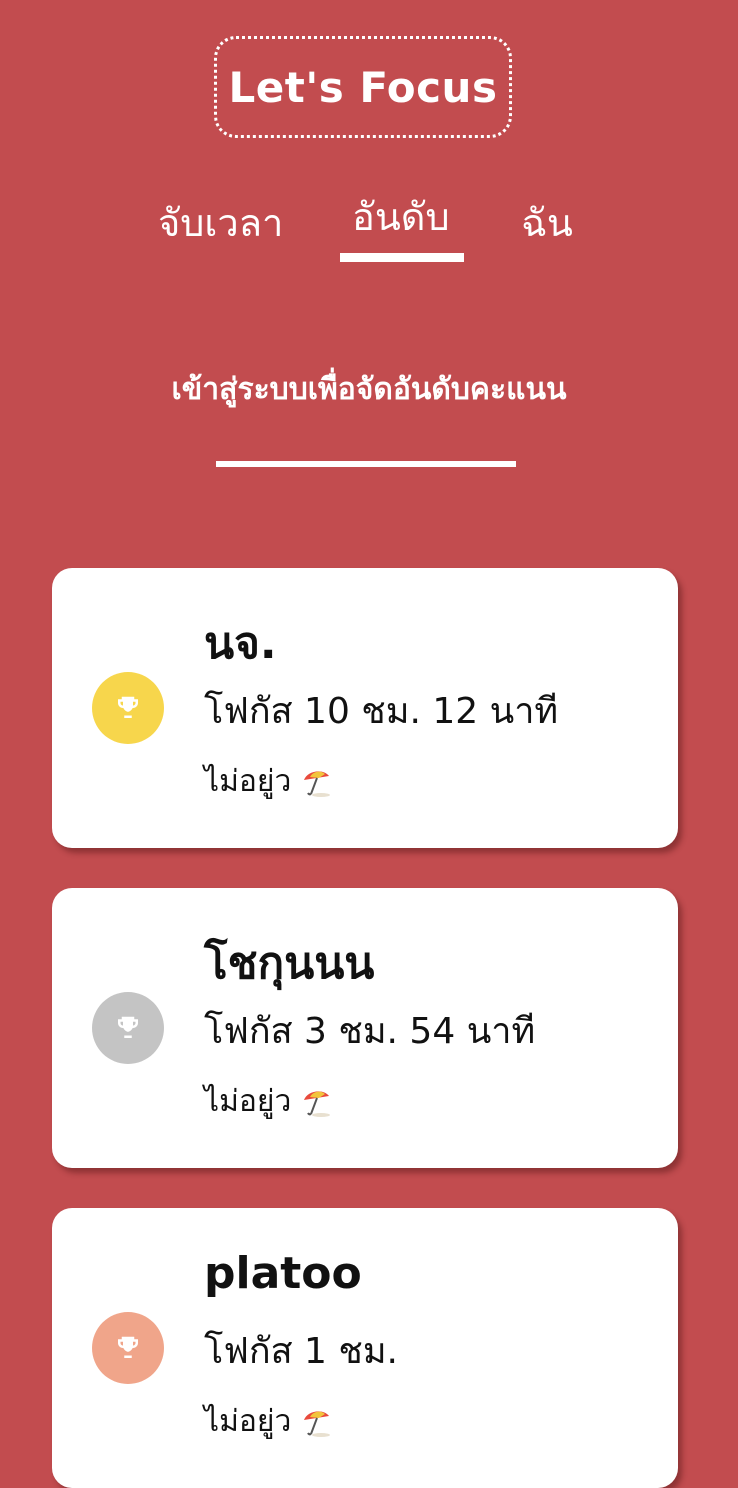 The height and width of the screenshot is (1488, 738). I want to click on tab-bar: จับเวลา อันดับ ฉัน, so click(369, 225).